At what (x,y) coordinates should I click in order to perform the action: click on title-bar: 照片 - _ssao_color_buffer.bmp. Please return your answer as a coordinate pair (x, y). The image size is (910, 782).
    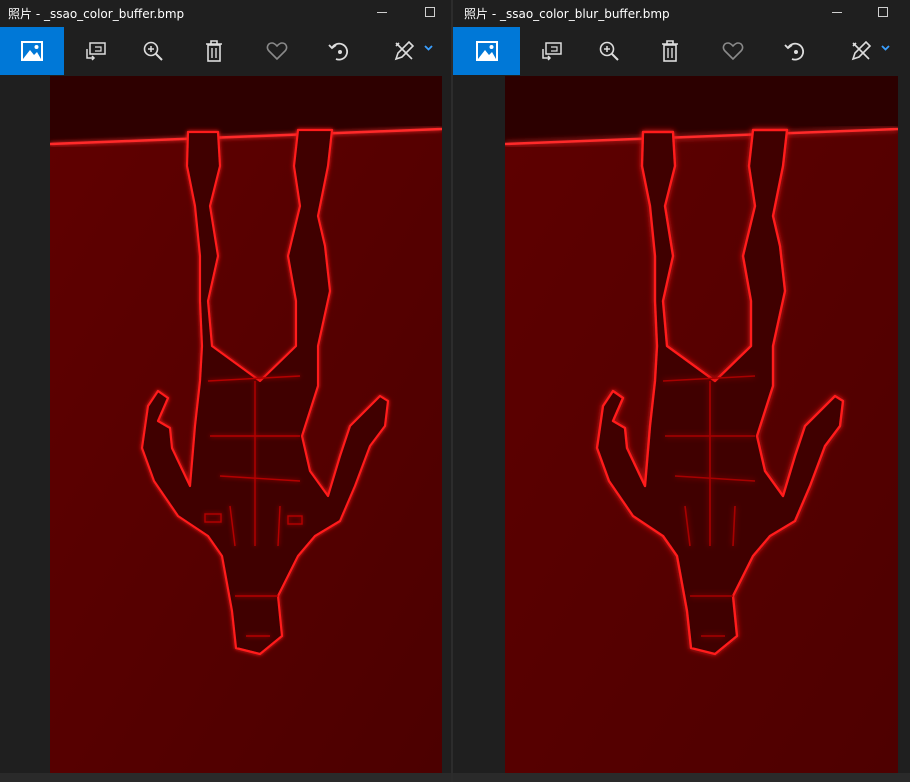
    Looking at the image, I should click on (225, 13).